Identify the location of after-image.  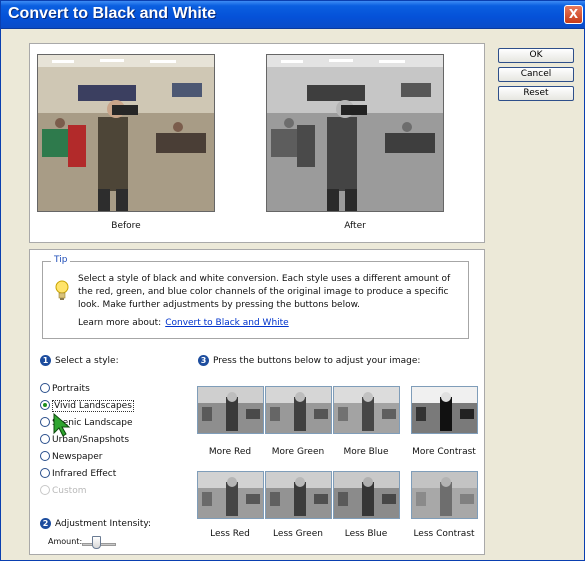
(355, 133).